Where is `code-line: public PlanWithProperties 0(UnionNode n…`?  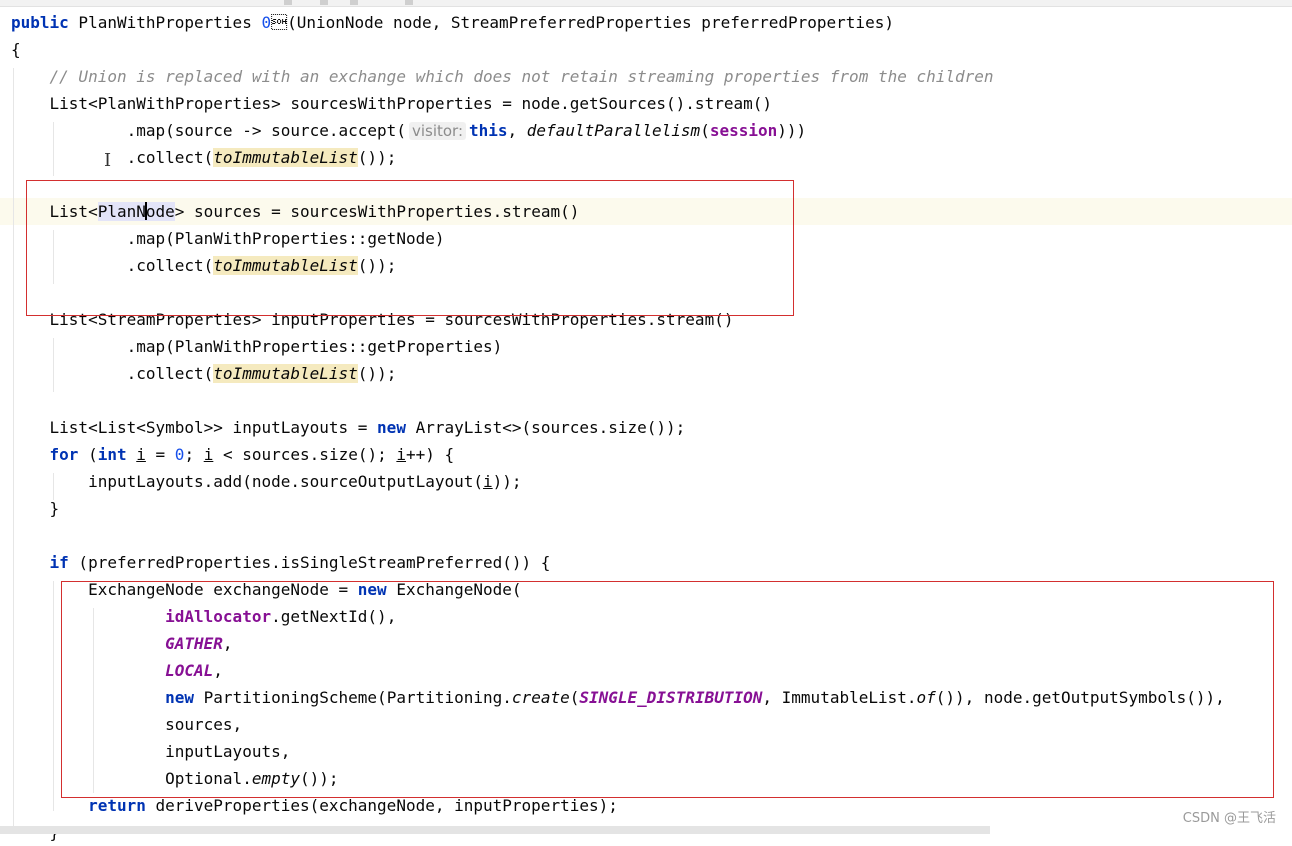
code-line: public PlanWithProperties 0(UnionNode n… is located at coordinates (618, 22).